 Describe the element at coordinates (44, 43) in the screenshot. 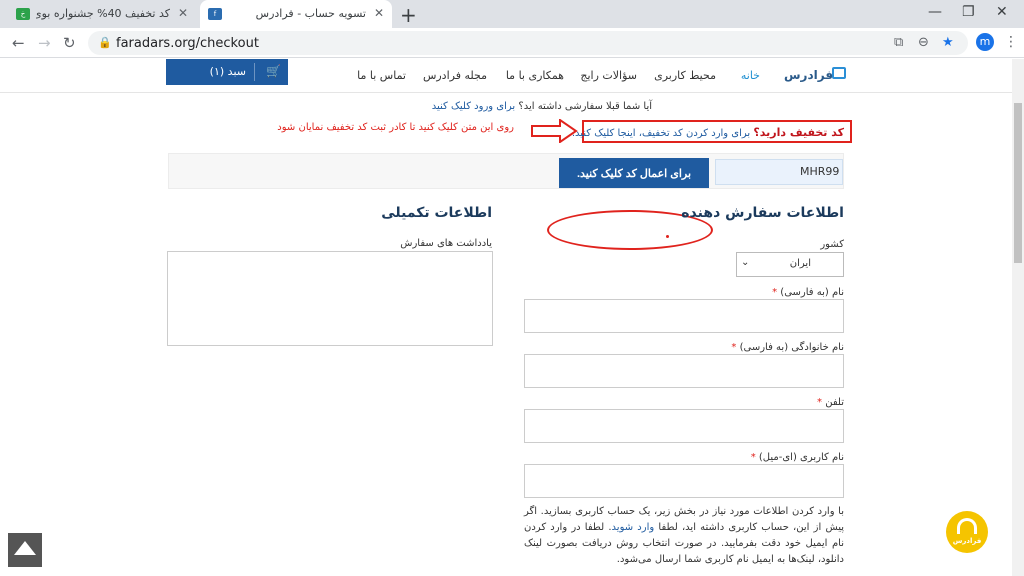

I see `forward-icon: →` at that location.